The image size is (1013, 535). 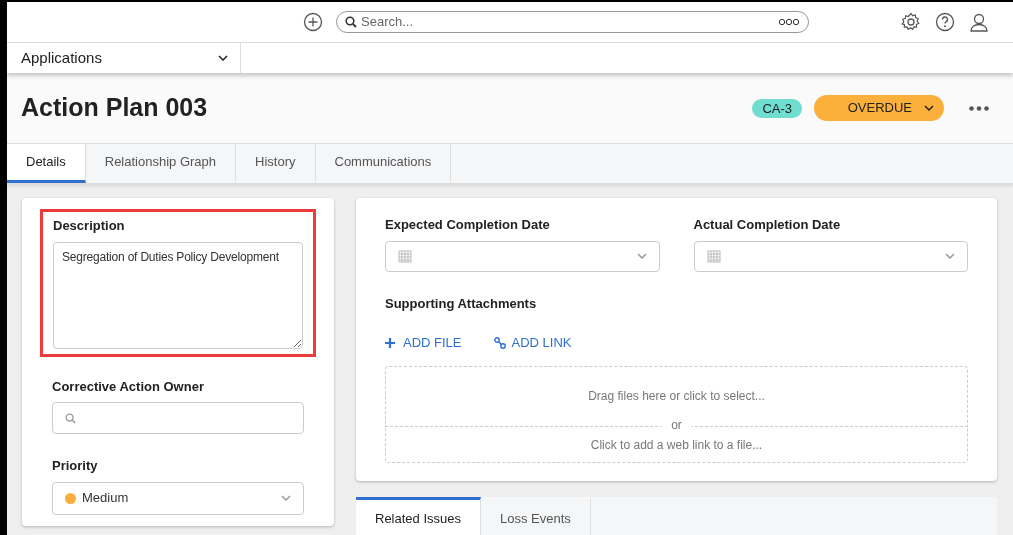 What do you see at coordinates (879, 108) in the screenshot?
I see `status-dropdown: OVERDUE` at bounding box center [879, 108].